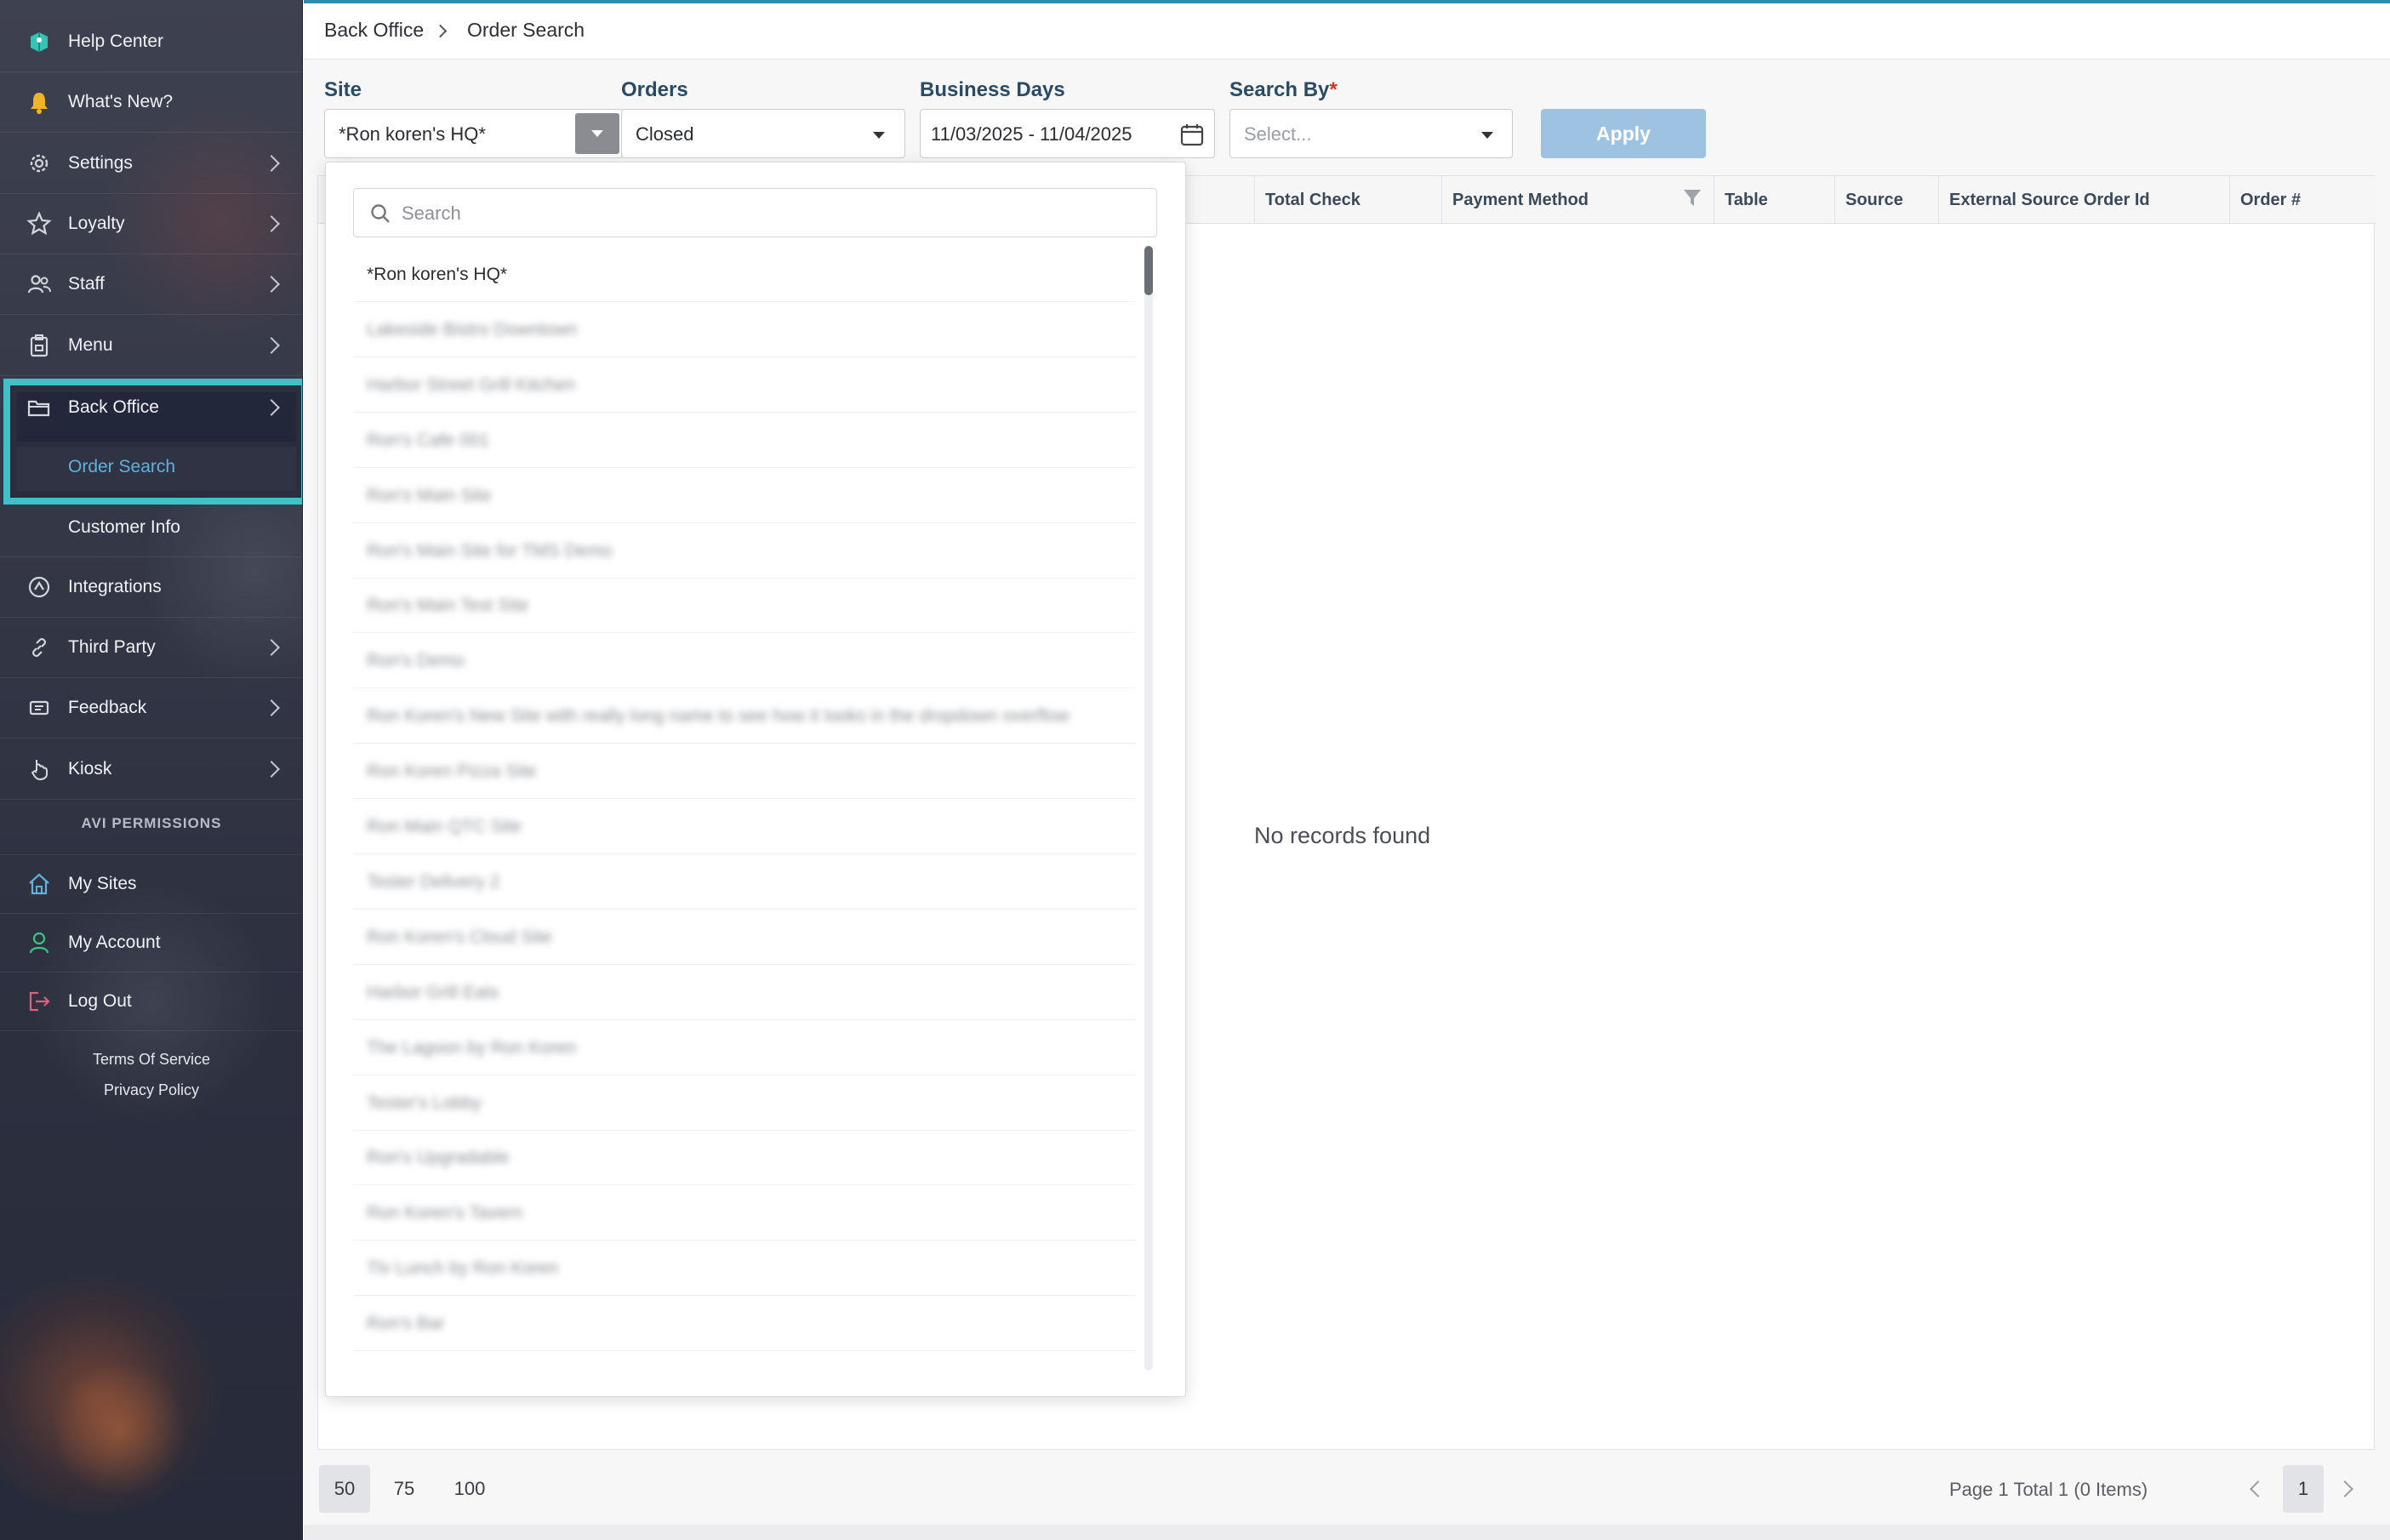 The height and width of the screenshot is (1540, 2390). Describe the element at coordinates (151, 648) in the screenshot. I see `sidebar-item-third-party: Third Party` at that location.